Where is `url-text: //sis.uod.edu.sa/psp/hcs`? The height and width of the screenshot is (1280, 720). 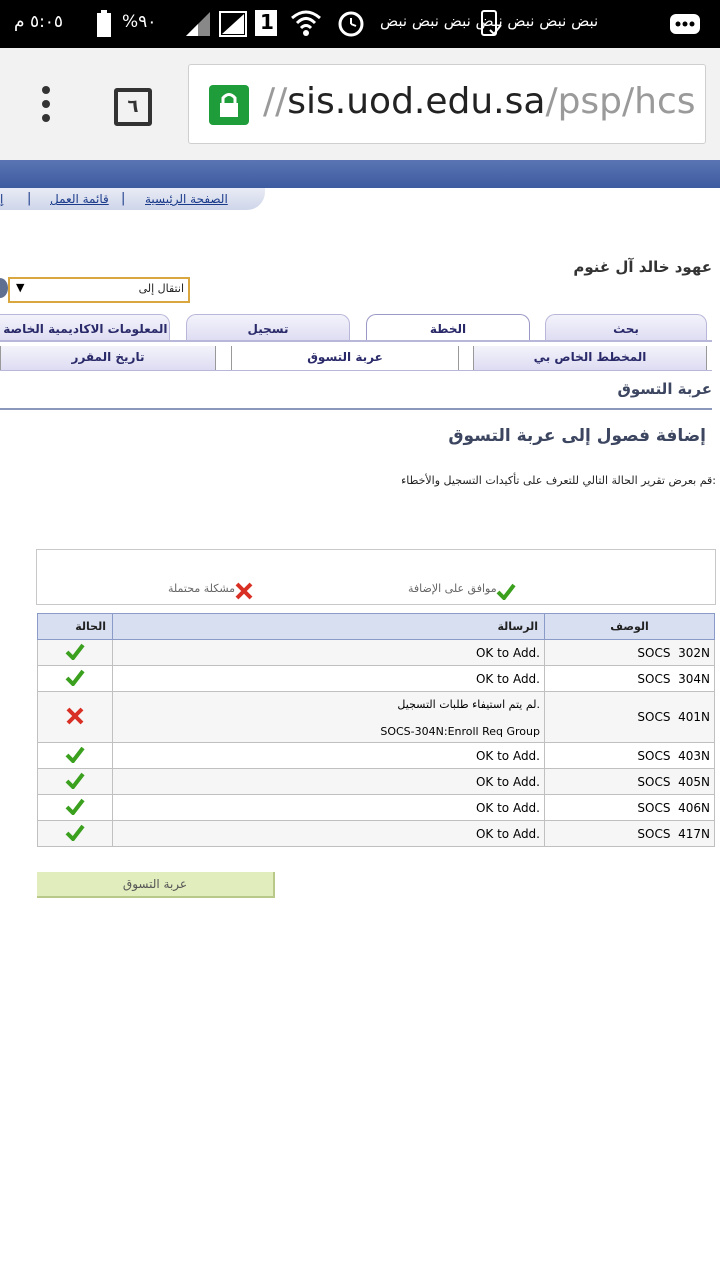 url-text: //sis.uod.edu.sa/psp/hcs is located at coordinates (479, 101).